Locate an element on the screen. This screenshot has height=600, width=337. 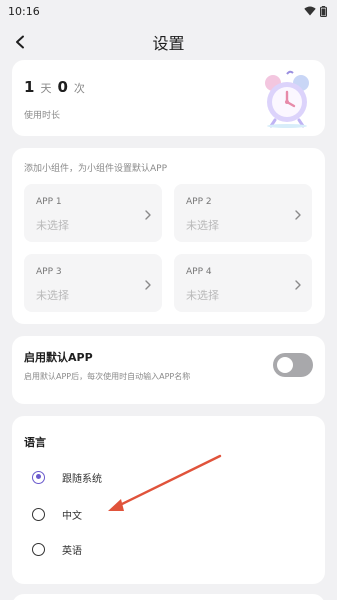
usage-times-unit: 次 is located at coordinates (79, 88).